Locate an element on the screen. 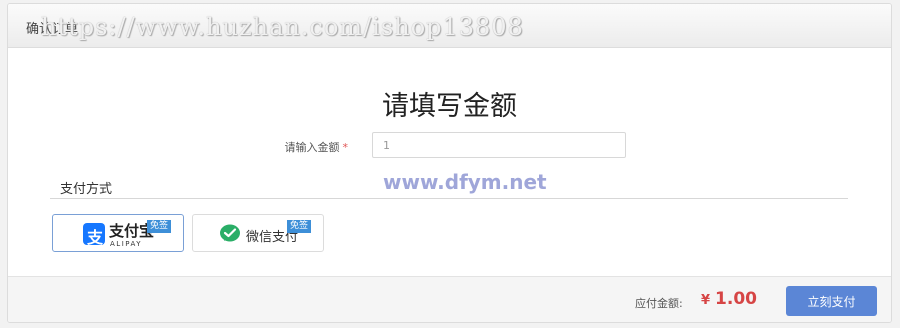  due-amount-label: 应付金额: is located at coordinates (659, 303).